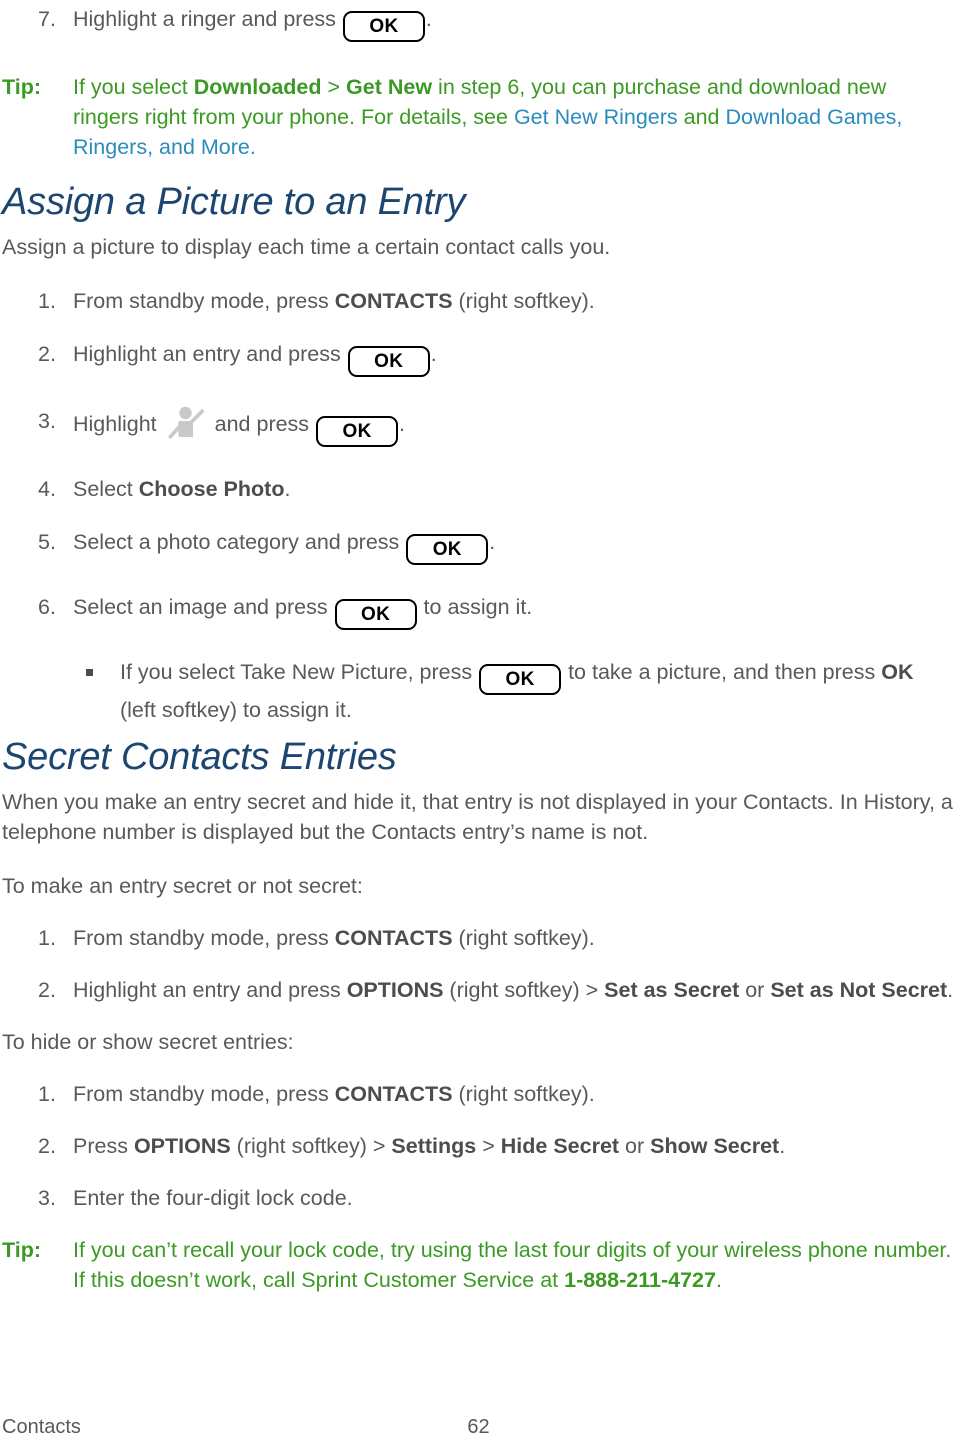 The image size is (957, 1440). I want to click on step-number: 4., so click(47, 489).